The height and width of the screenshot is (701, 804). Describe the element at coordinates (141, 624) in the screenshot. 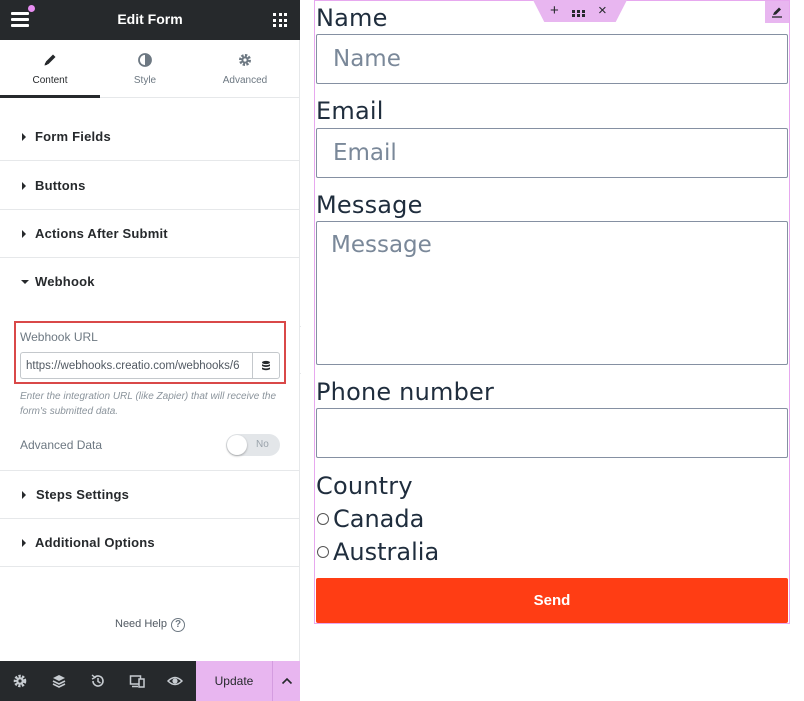

I see `need-help-link: Need Help` at that location.